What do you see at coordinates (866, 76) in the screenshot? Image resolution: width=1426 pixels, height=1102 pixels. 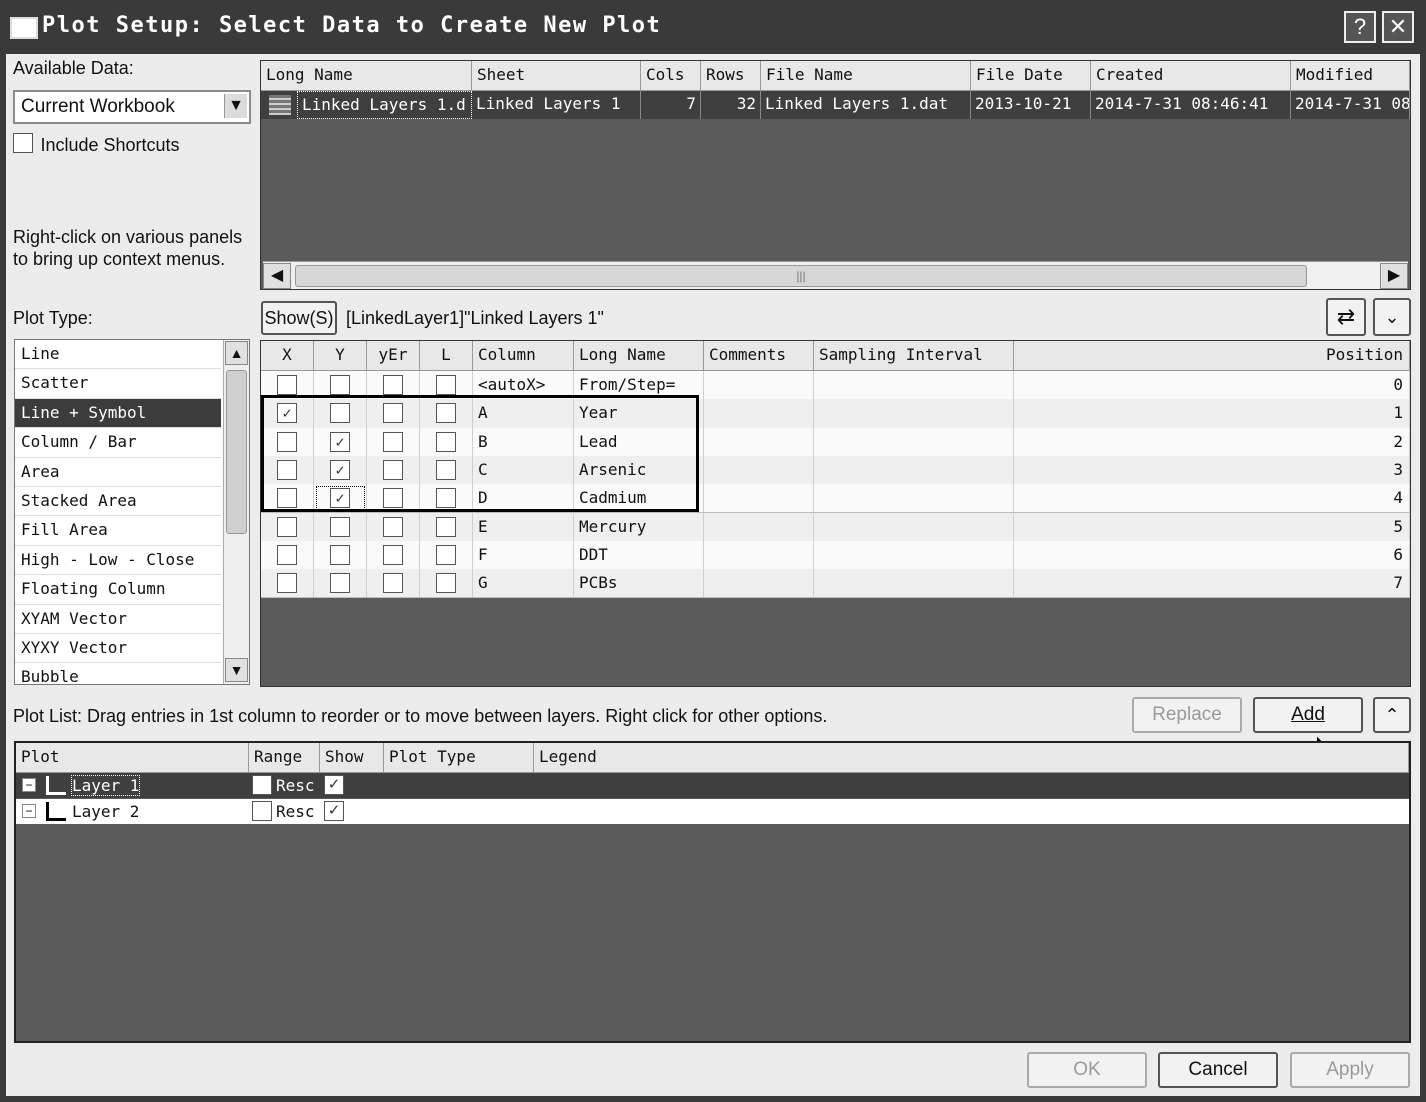 I see `header-file-name: File Name` at bounding box center [866, 76].